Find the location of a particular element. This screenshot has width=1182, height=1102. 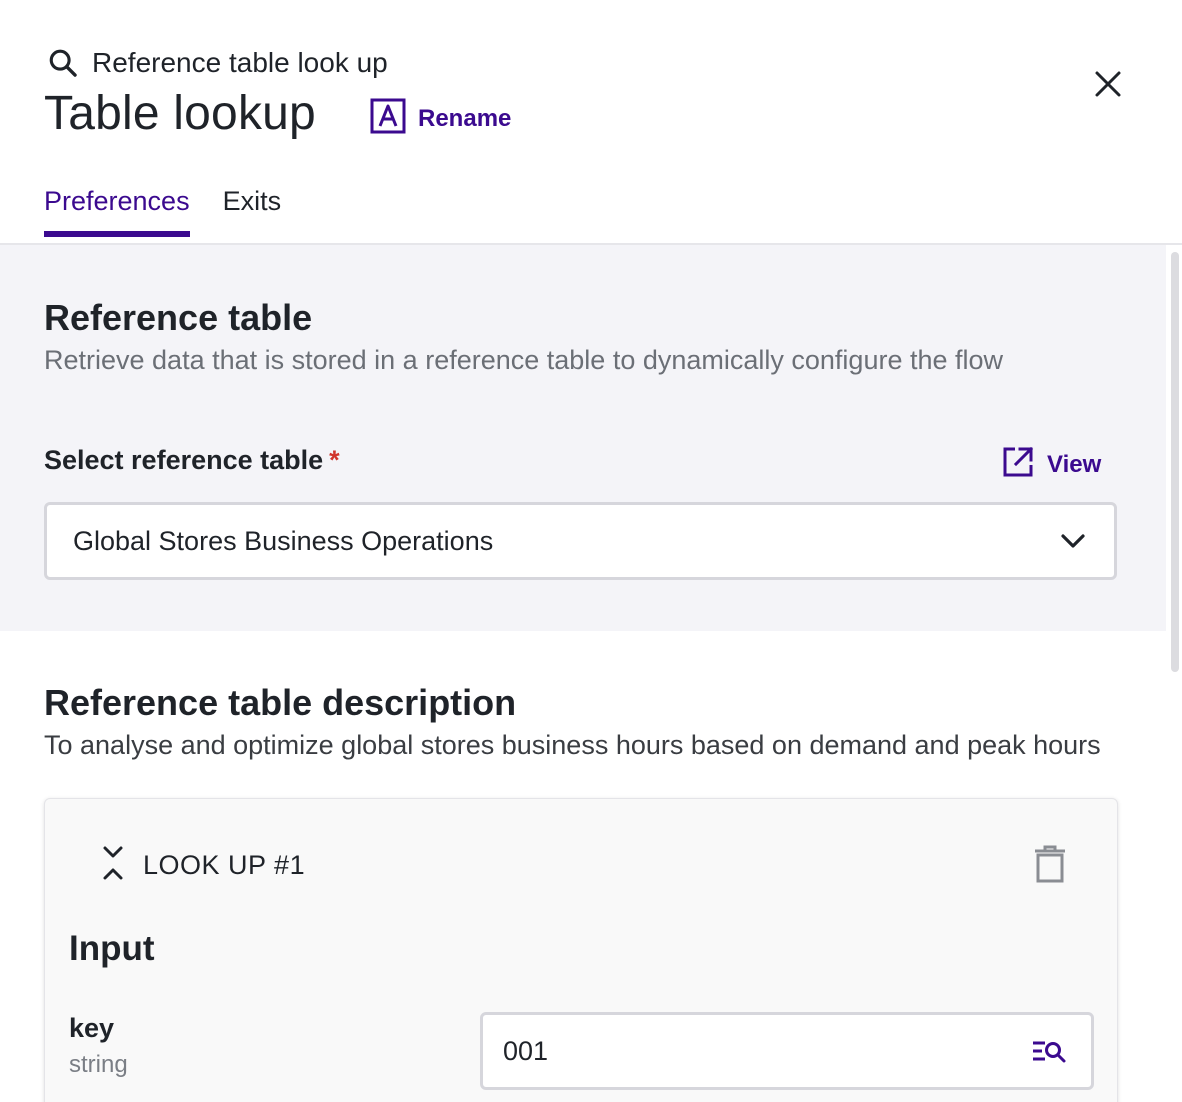

lookup-collapse-toggle: LOOK UP #1 is located at coordinates (203, 865).